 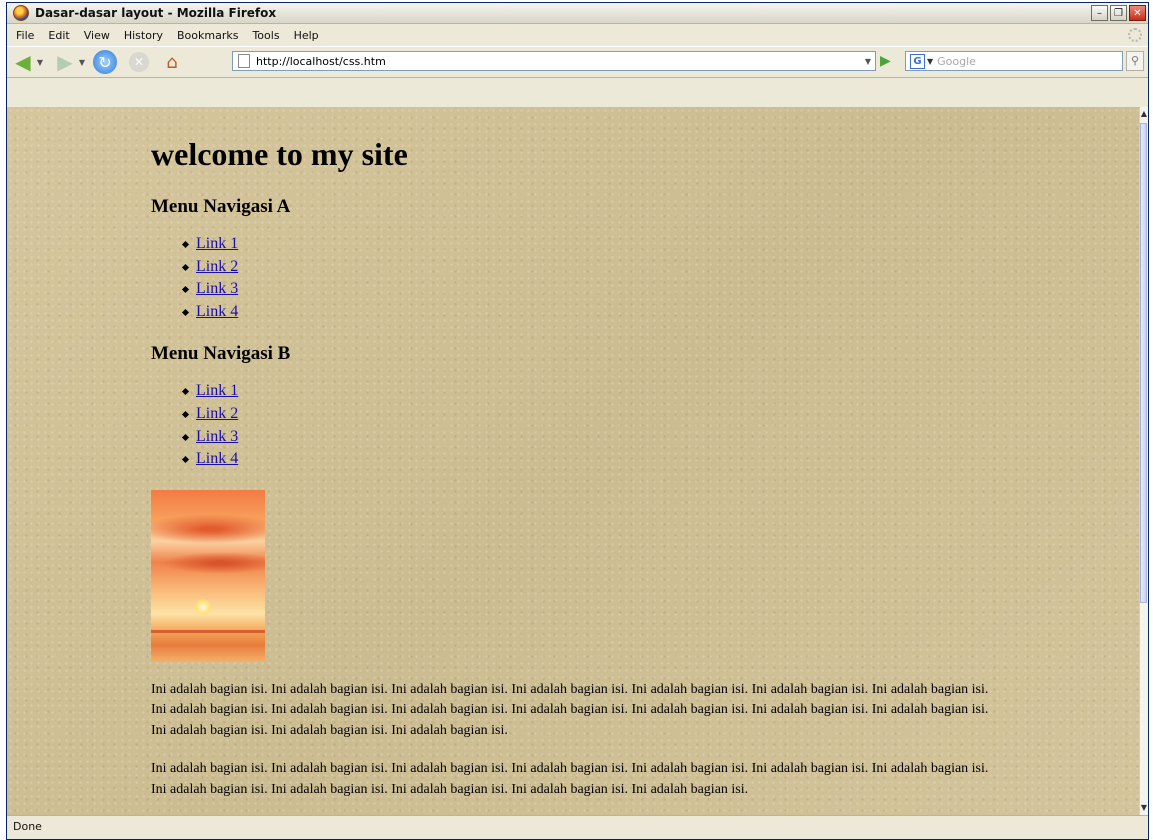 I want to click on menu-file: File, so click(x=25, y=35).